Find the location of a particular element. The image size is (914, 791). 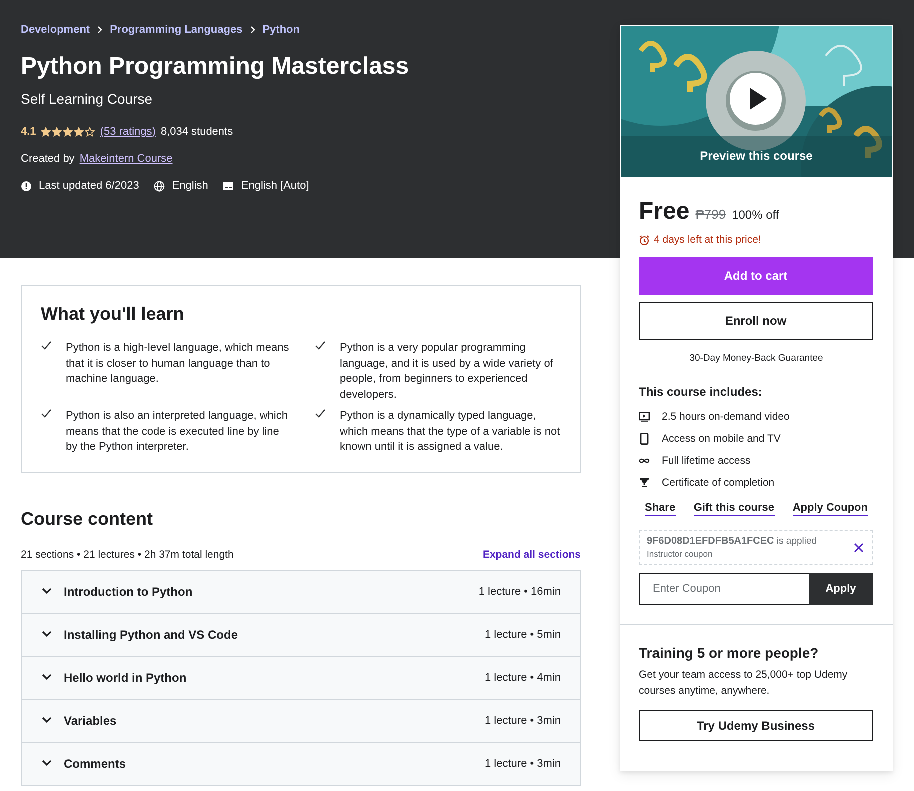

apply-button: Apply is located at coordinates (841, 589).